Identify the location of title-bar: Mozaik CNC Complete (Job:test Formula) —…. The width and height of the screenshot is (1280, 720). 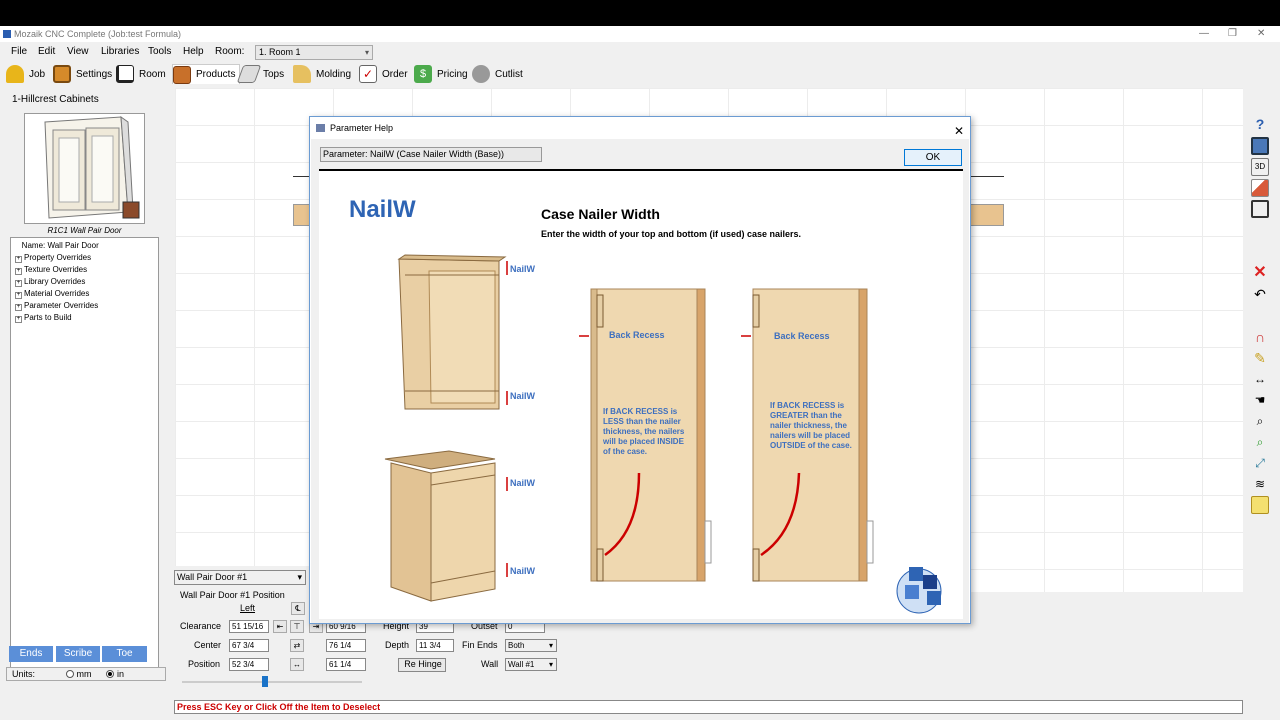
(640, 34).